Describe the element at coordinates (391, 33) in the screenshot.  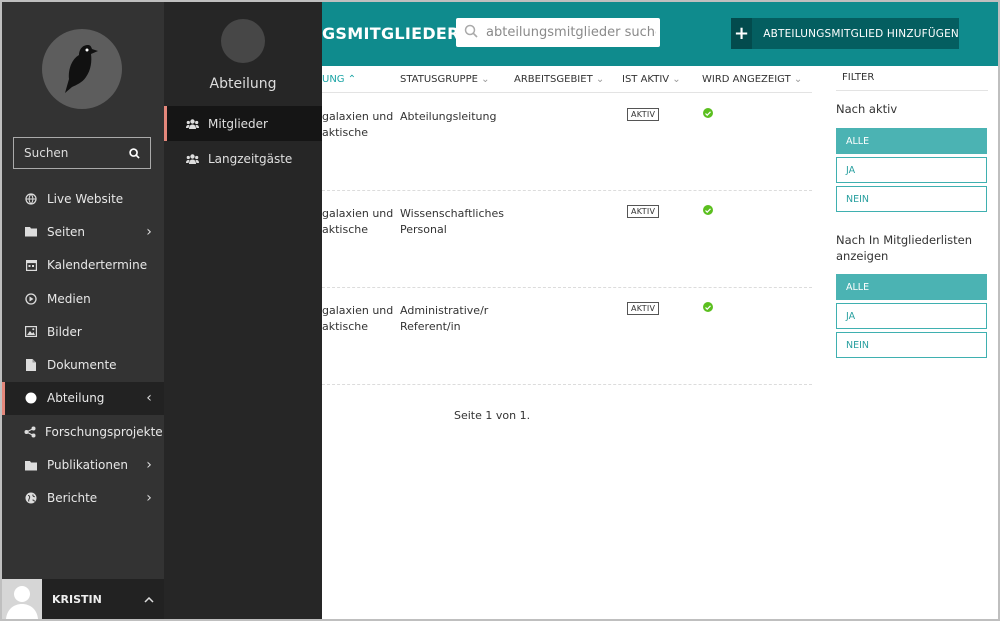
I see `page-title: GSMITGLIEDER` at that location.